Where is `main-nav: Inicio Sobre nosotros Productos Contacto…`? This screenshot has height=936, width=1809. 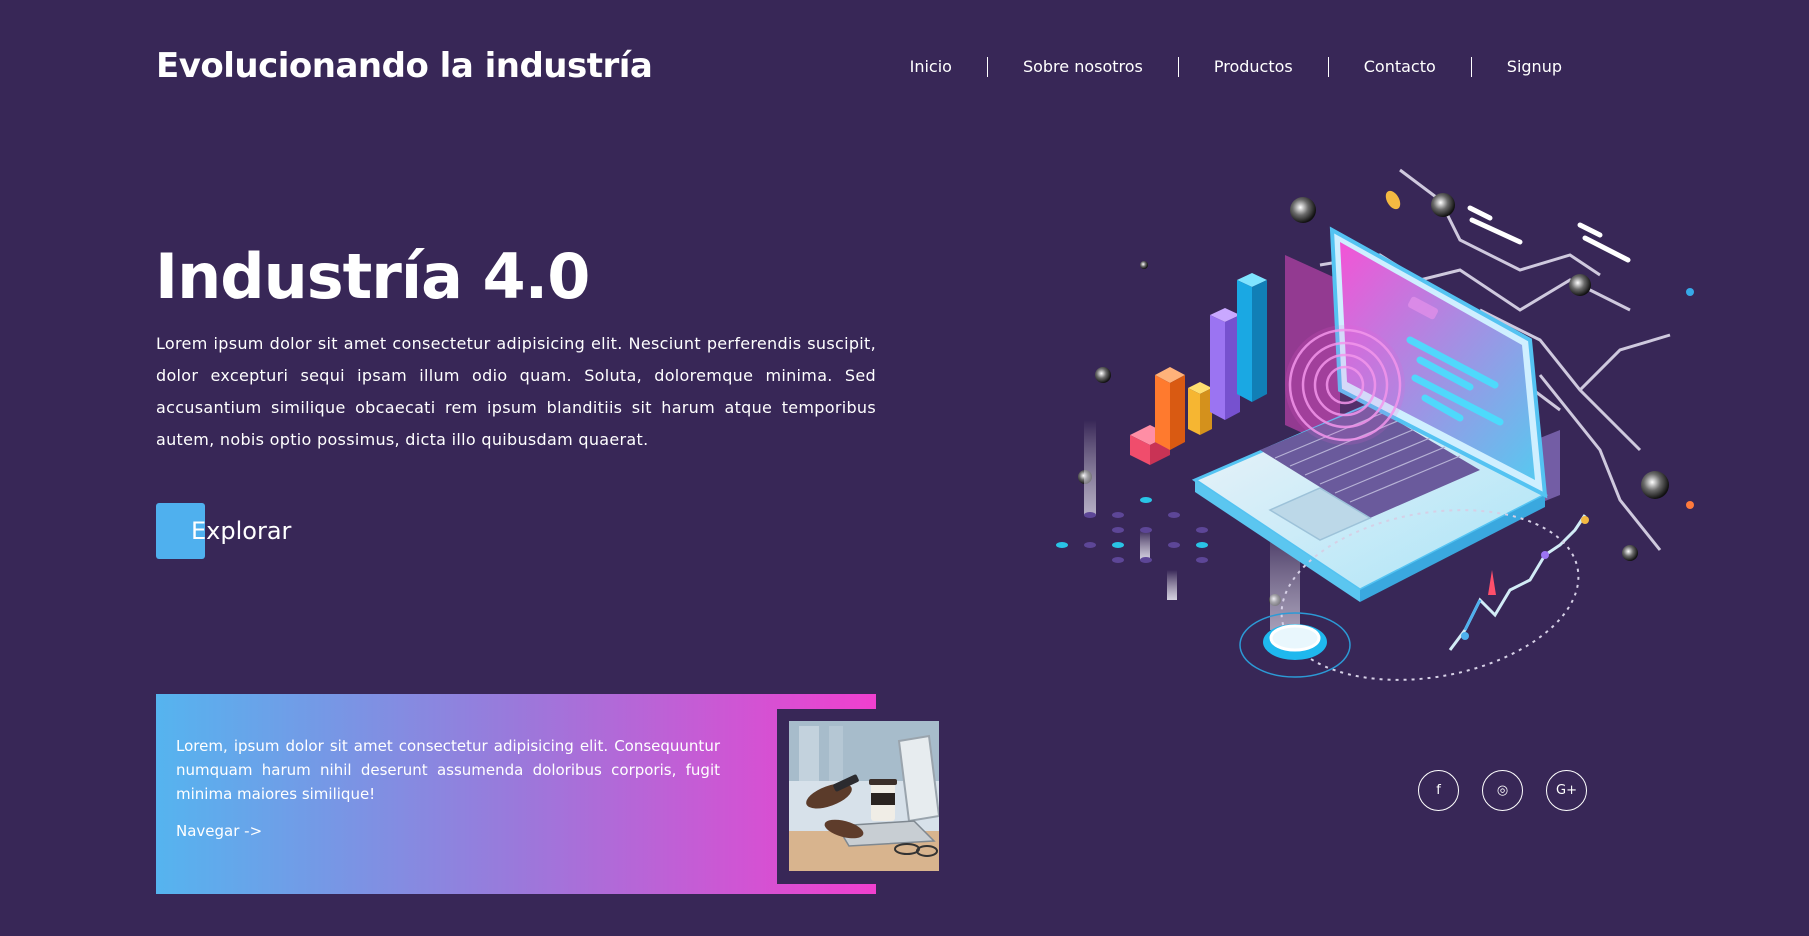 main-nav: Inicio Sobre nosotros Productos Contacto… is located at coordinates (1218, 67).